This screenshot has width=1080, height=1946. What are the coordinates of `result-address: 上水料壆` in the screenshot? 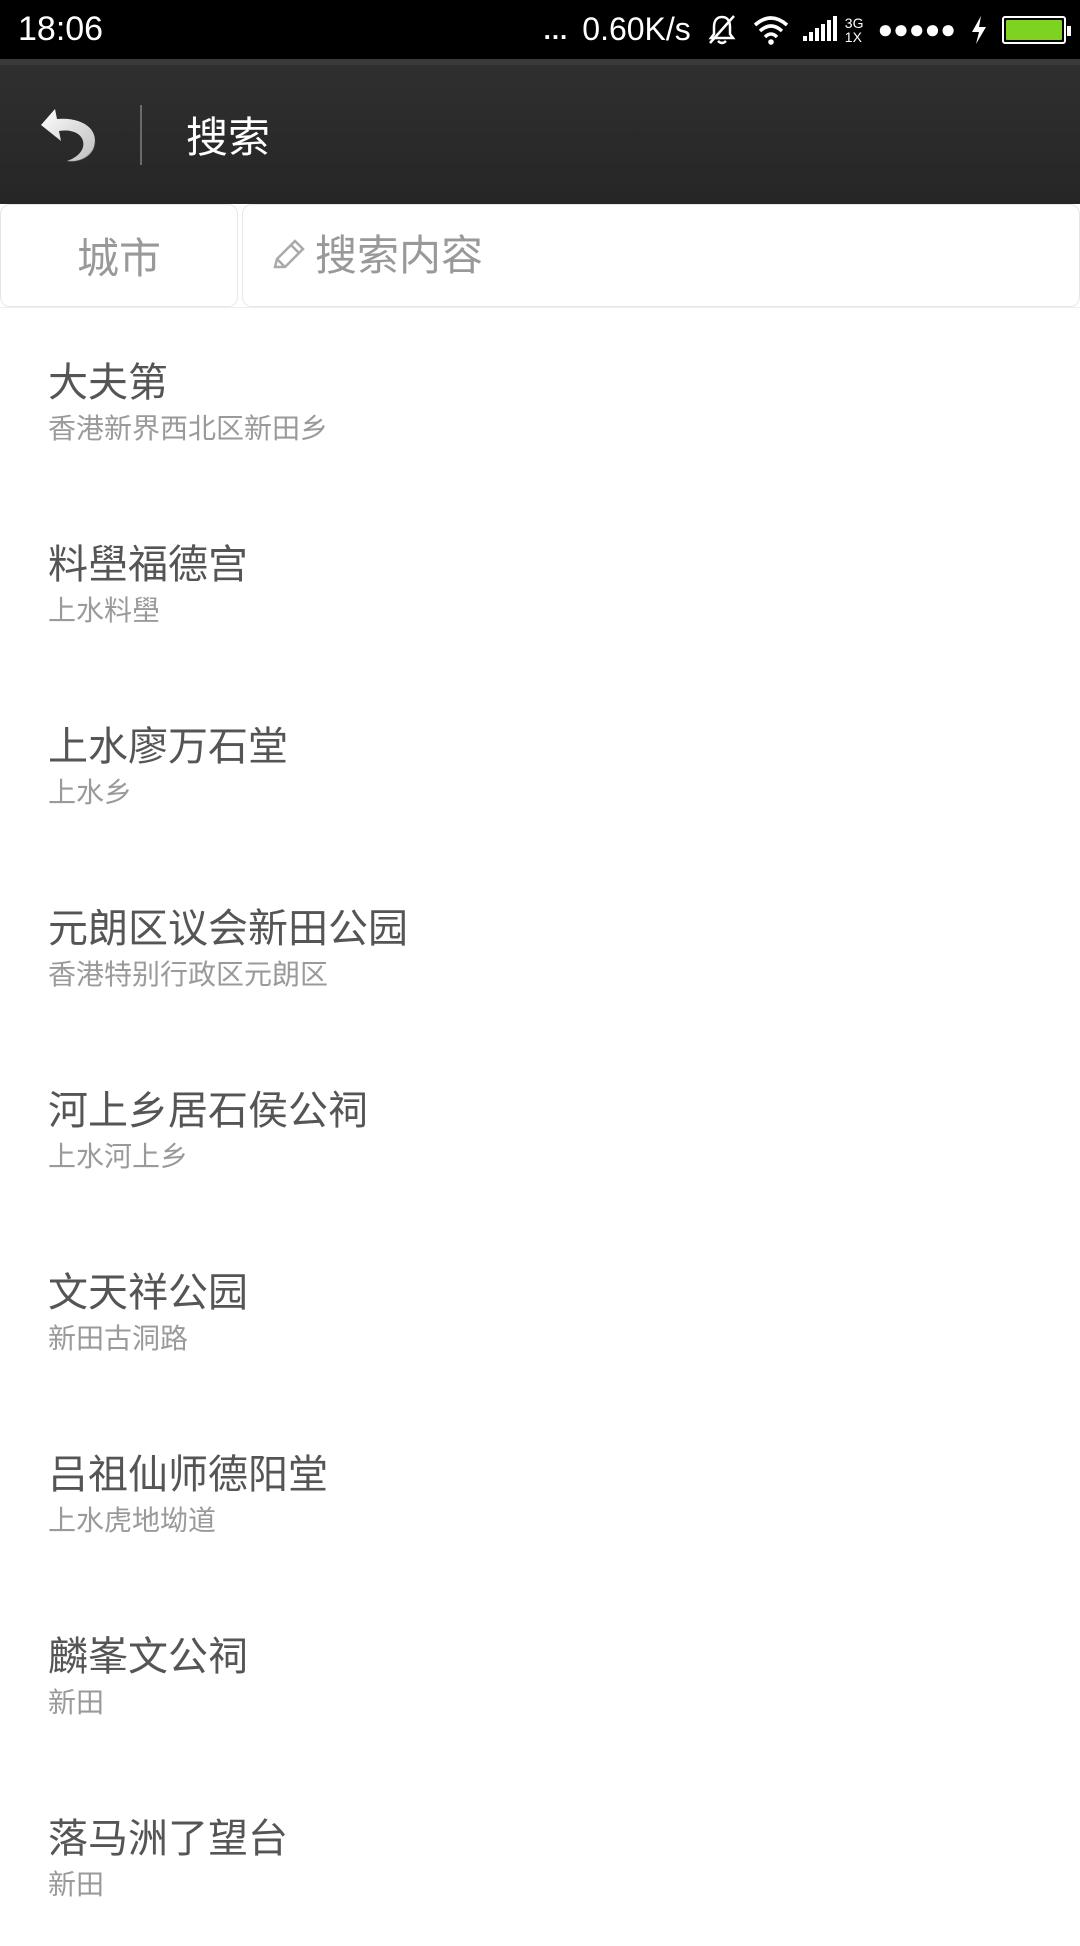 It's located at (104, 610).